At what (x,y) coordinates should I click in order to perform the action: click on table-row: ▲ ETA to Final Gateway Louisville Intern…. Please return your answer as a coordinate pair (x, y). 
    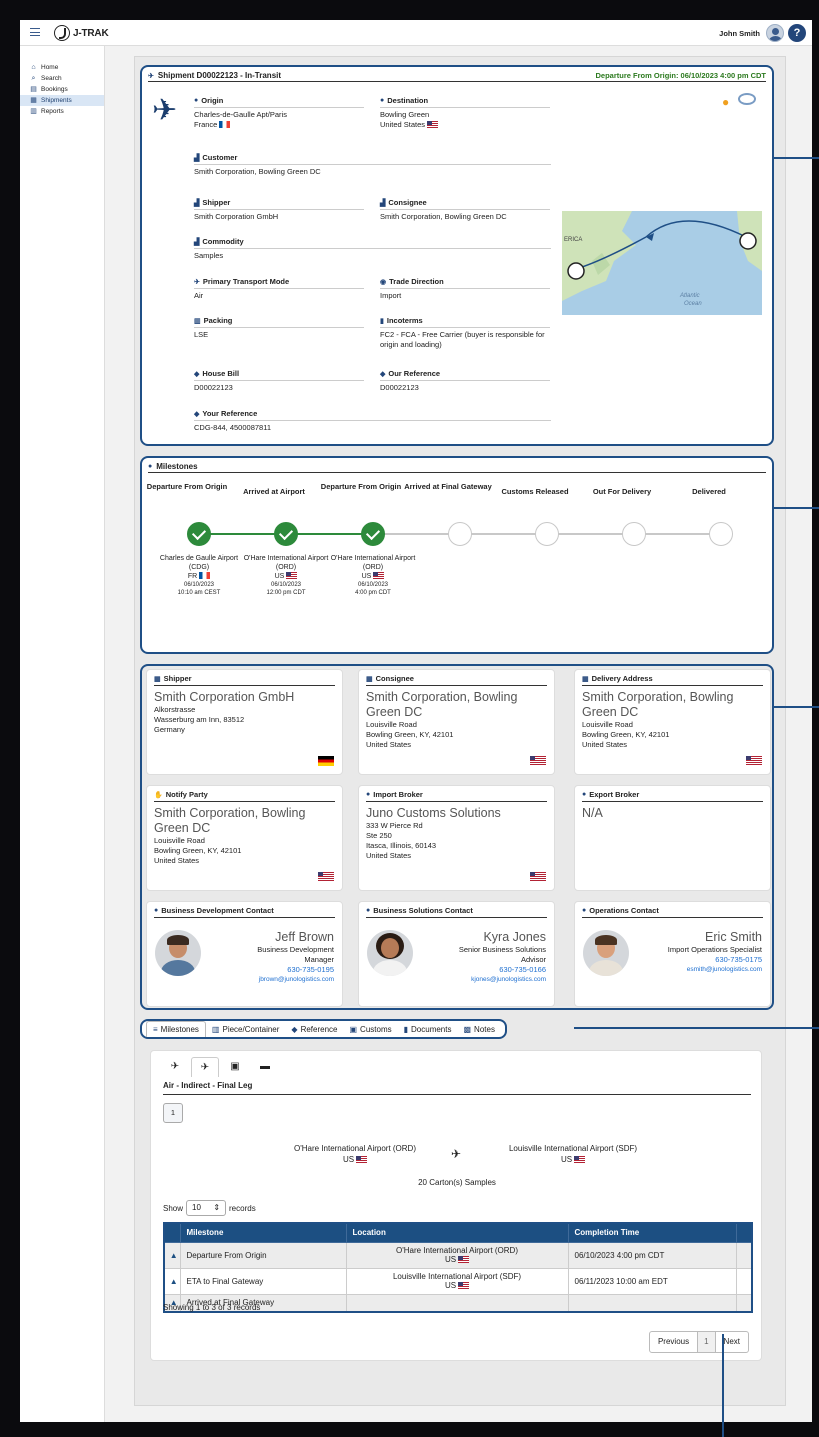
    Looking at the image, I should click on (458, 1281).